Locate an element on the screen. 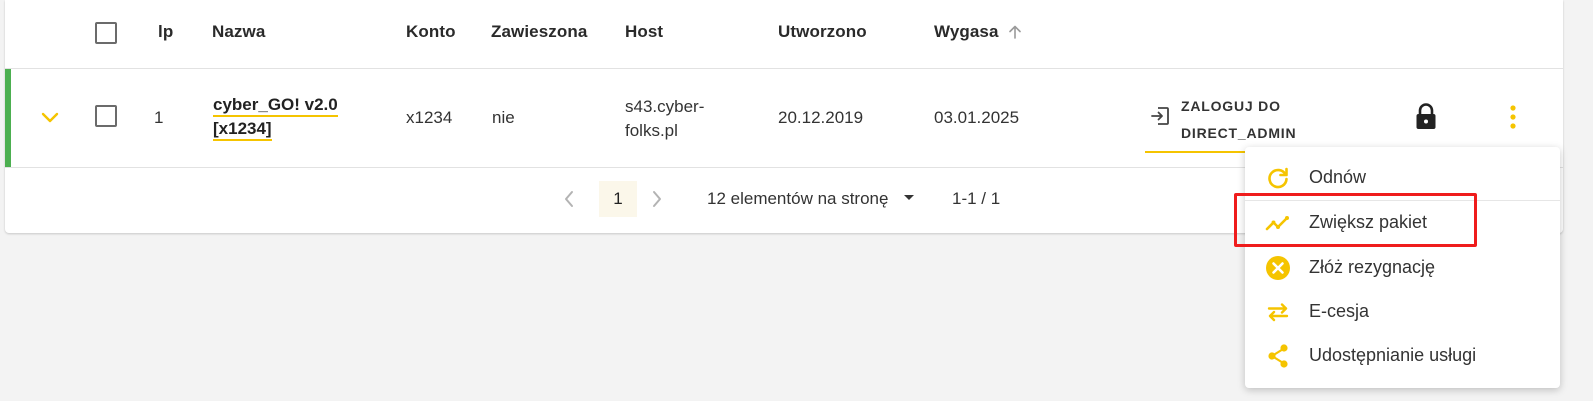 The height and width of the screenshot is (401, 1593). menu-item-resign: Złóż rezygnację is located at coordinates (1402, 268).